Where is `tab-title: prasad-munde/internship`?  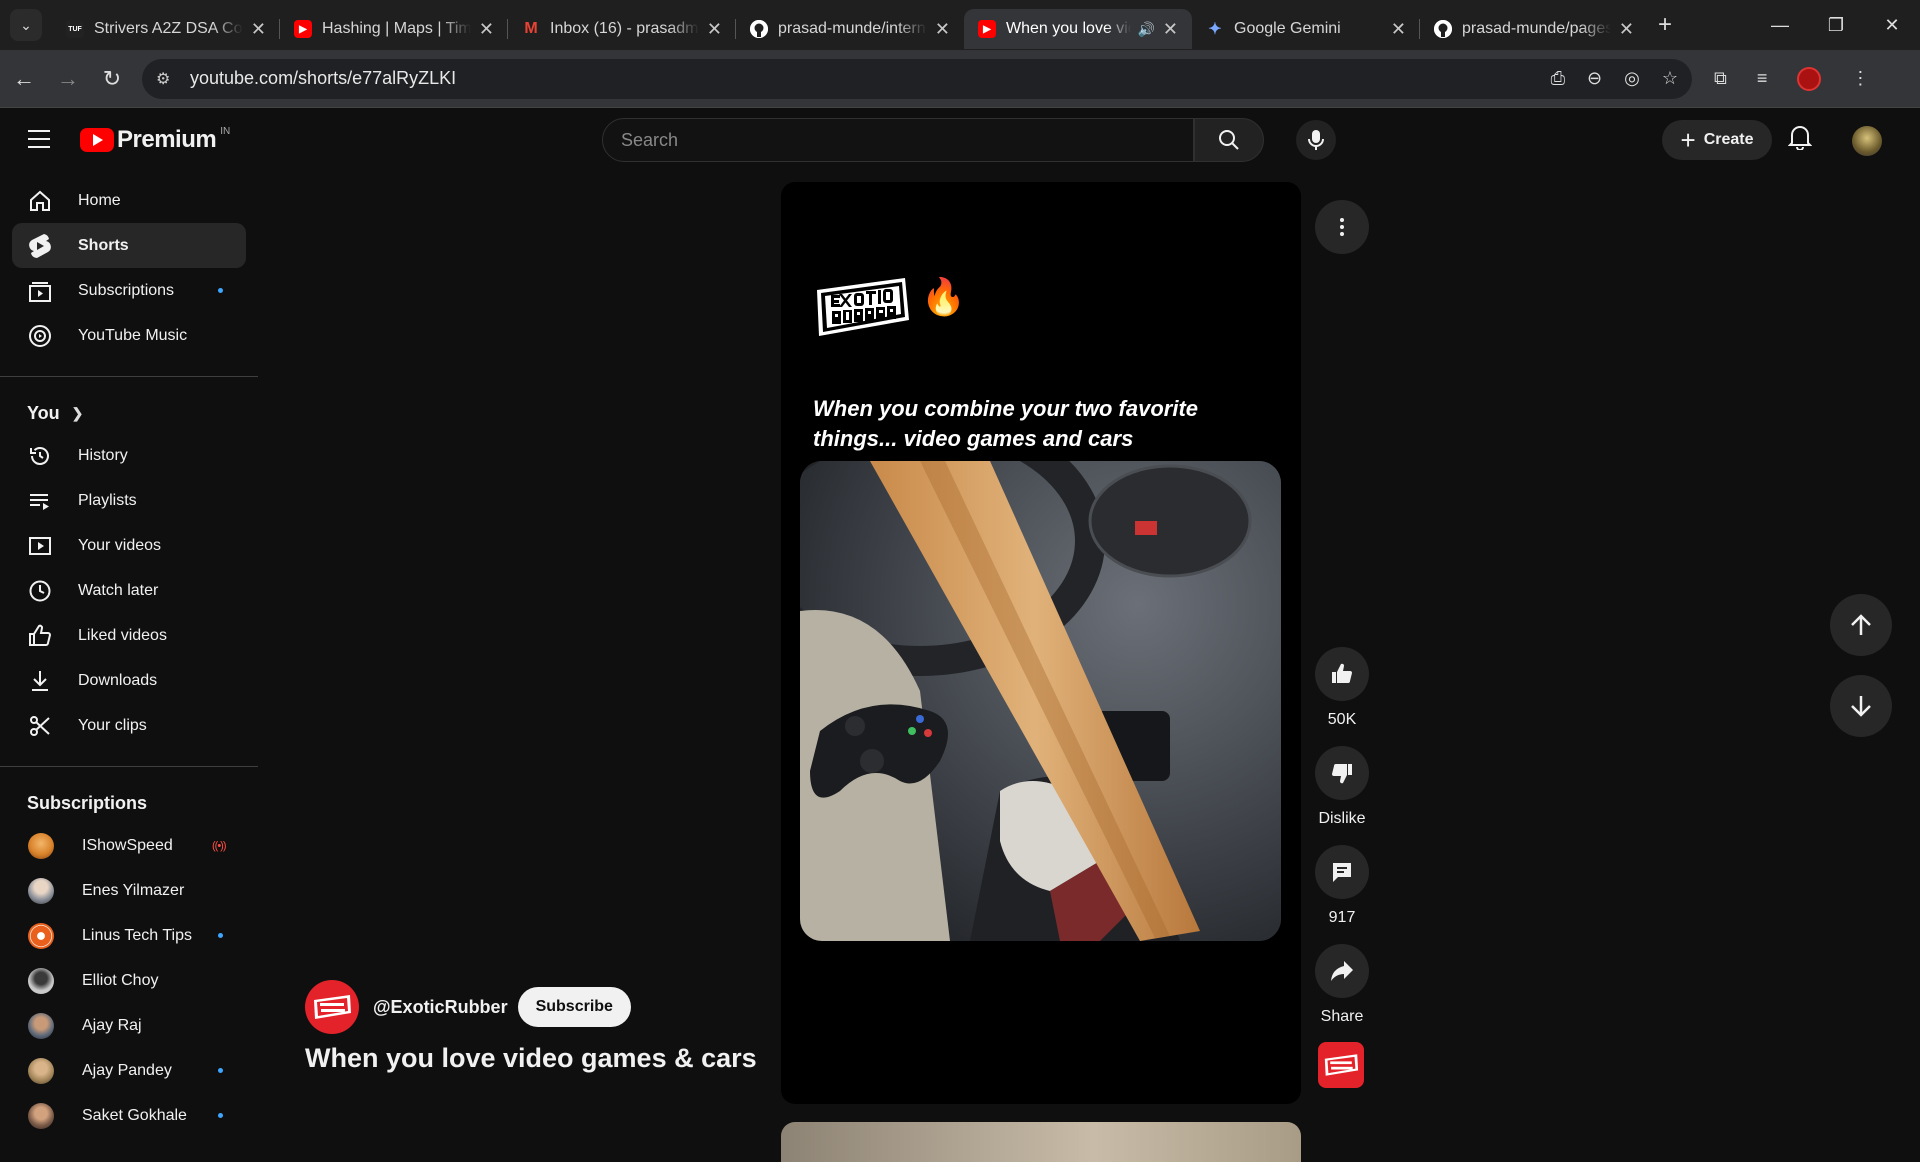
tab-title: prasad-munde/internship is located at coordinates (852, 28).